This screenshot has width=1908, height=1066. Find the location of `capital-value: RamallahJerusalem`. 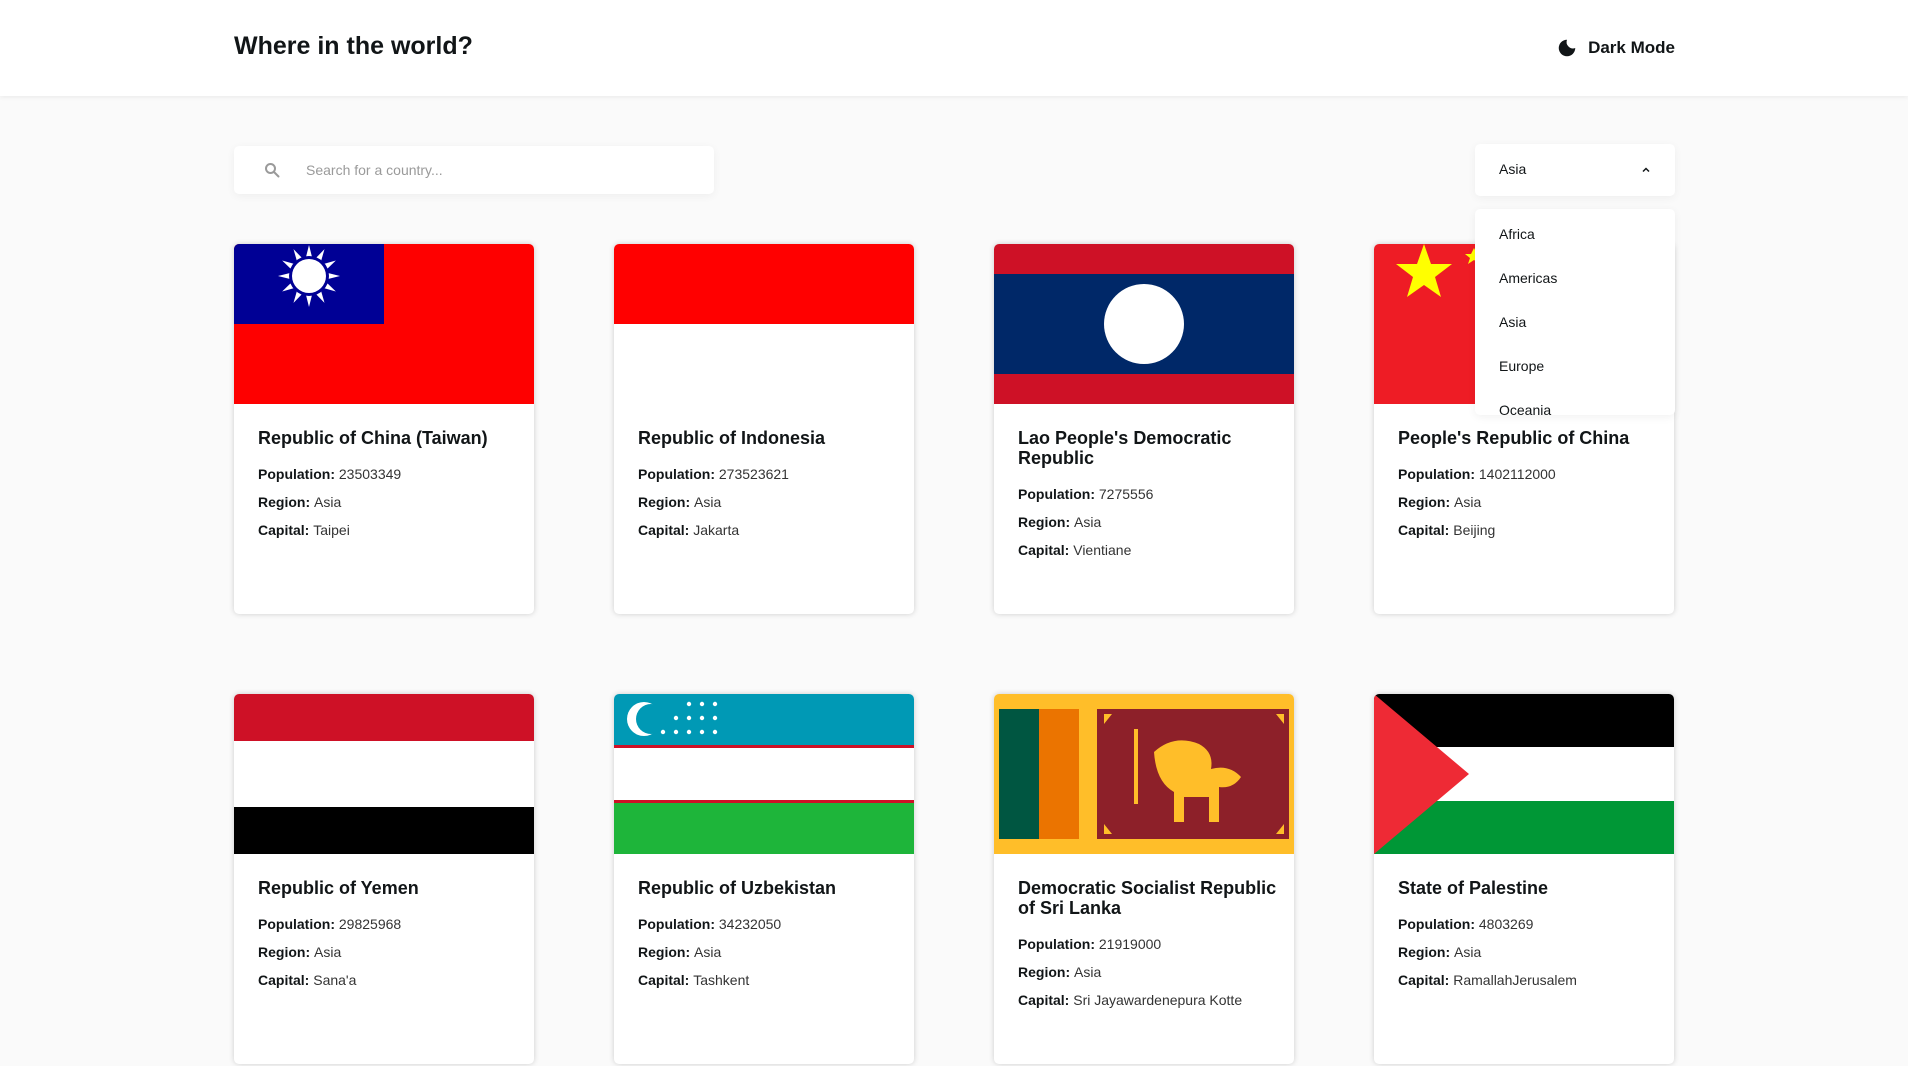

capital-value: RamallahJerusalem is located at coordinates (1515, 980).